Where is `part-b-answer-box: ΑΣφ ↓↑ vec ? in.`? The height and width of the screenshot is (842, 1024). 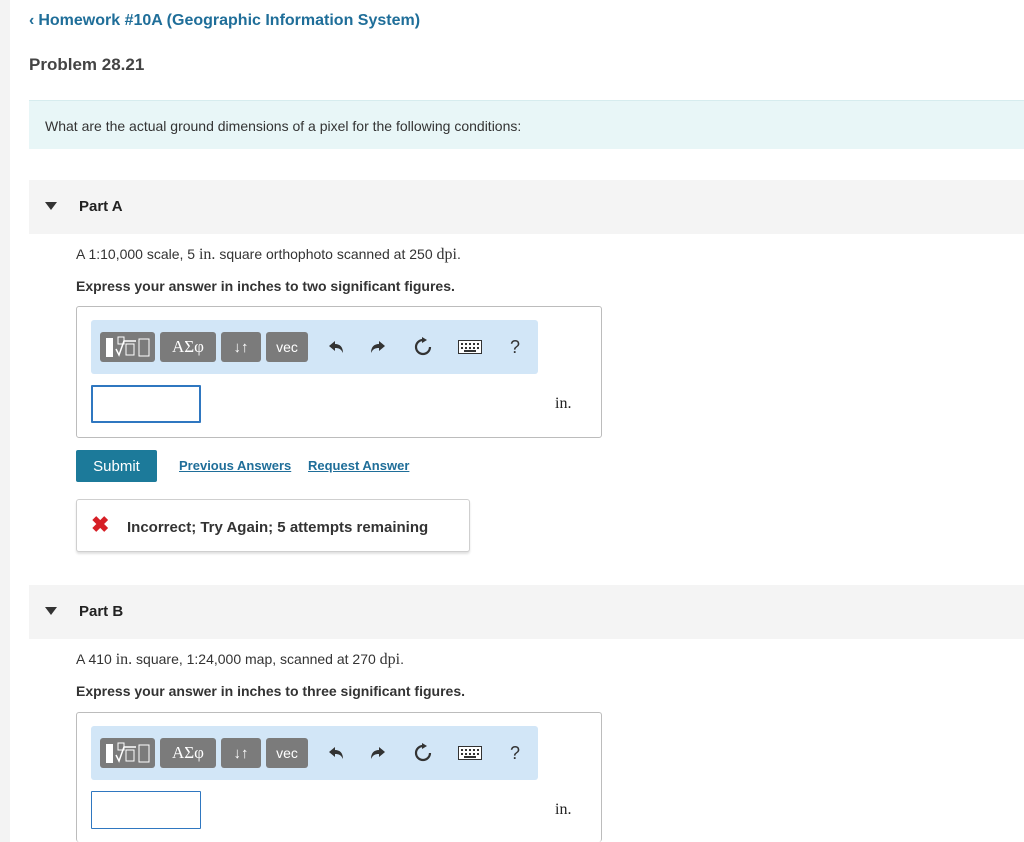 part-b-answer-box: ΑΣφ ↓↑ vec ? in. is located at coordinates (339, 777).